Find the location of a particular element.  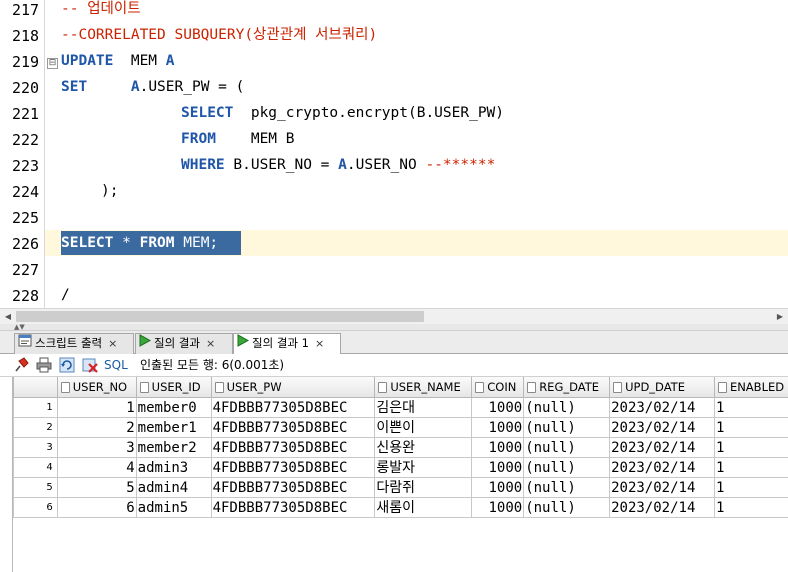

cell-user-name: 다람쥐 is located at coordinates (423, 487).